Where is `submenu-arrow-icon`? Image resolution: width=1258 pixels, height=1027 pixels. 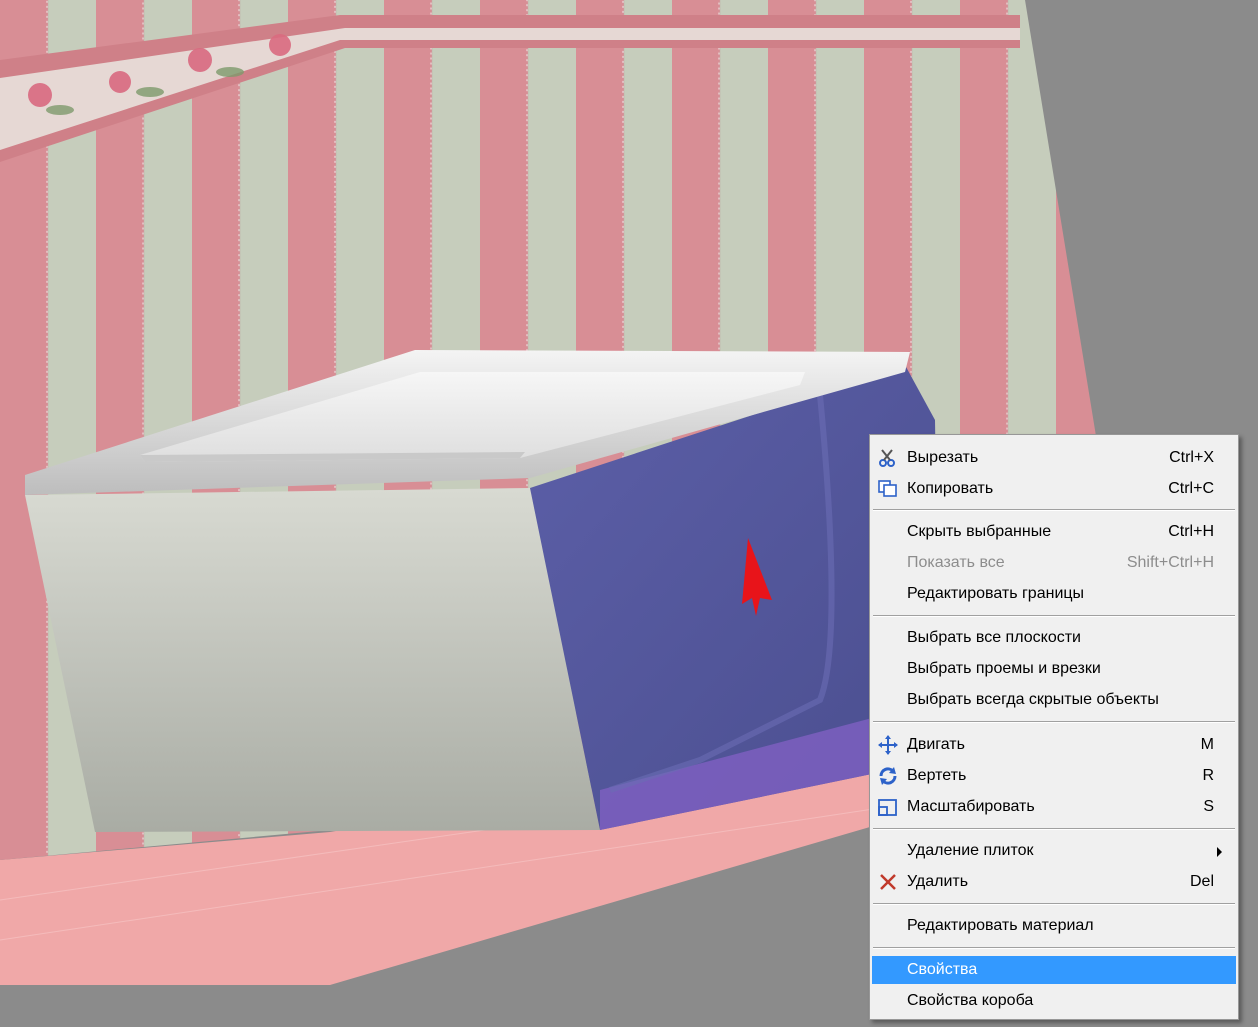 submenu-arrow-icon is located at coordinates (1219, 852).